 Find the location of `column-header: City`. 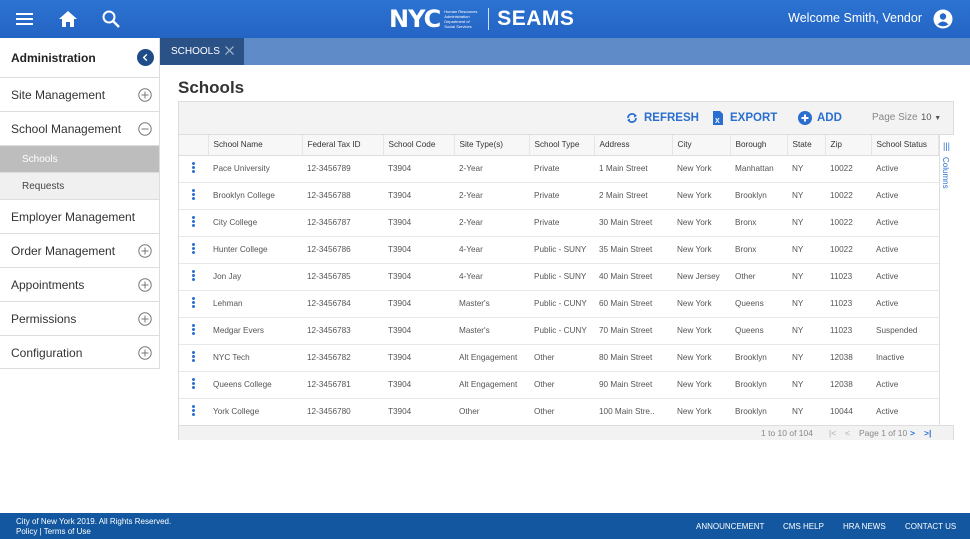

column-header: City is located at coordinates (701, 145).